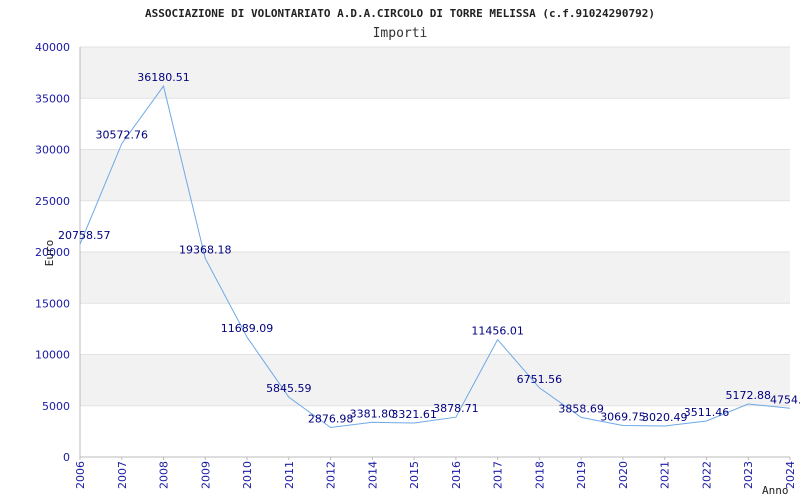 This screenshot has height=500, width=800. Describe the element at coordinates (400, 33) in the screenshot. I see `chart-subtitle: Importi` at that location.